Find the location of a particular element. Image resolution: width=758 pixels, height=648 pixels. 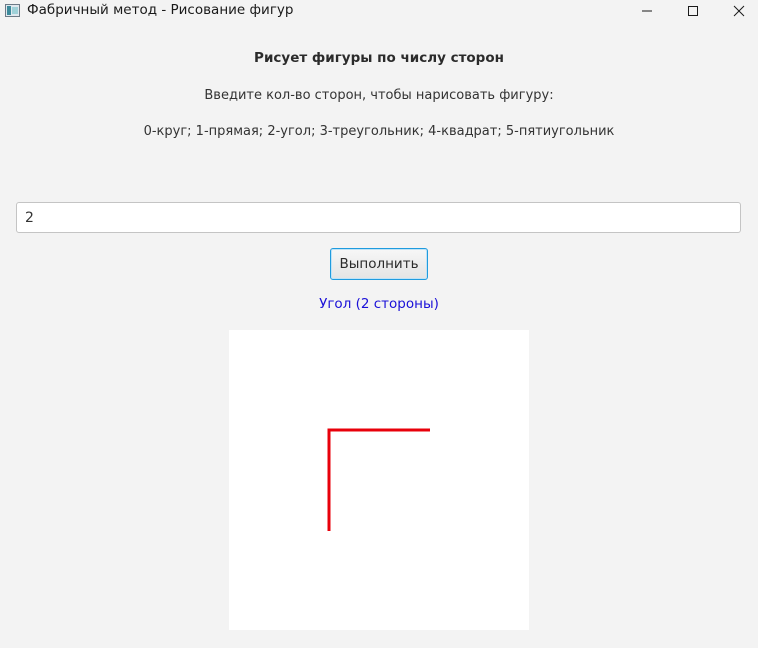

page-heading: Рисует фигуры по числу сторон is located at coordinates (379, 58).